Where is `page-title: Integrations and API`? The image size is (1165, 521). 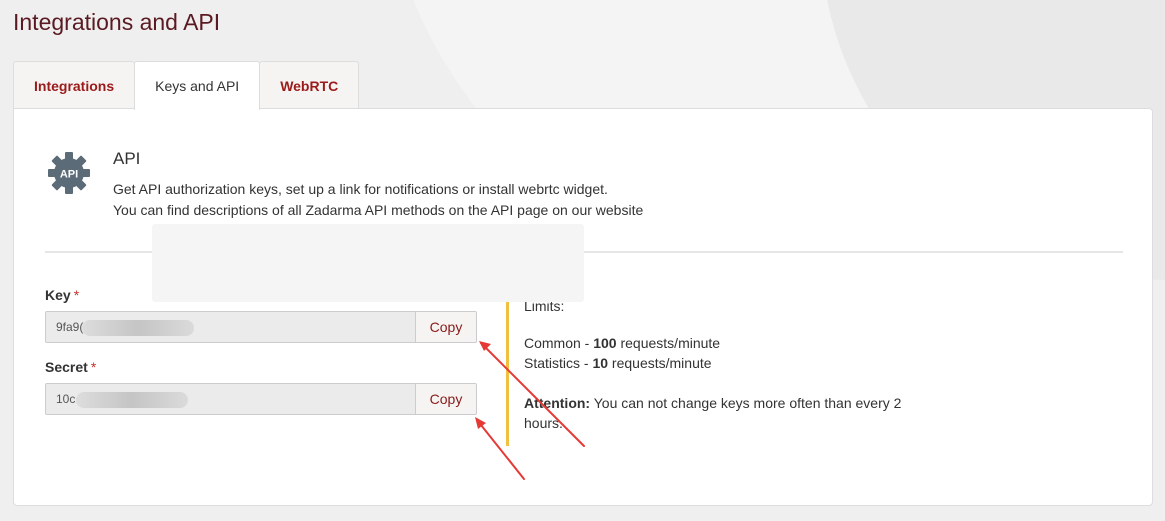
page-title: Integrations and API is located at coordinates (117, 22).